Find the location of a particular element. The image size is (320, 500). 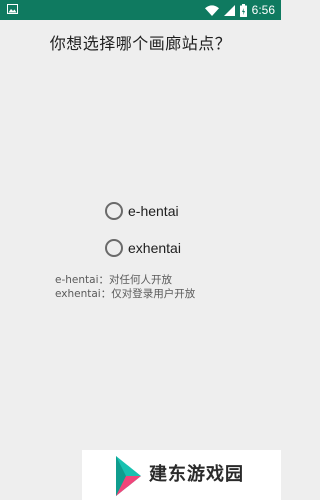

watermark-logo-icon is located at coordinates (128, 476).